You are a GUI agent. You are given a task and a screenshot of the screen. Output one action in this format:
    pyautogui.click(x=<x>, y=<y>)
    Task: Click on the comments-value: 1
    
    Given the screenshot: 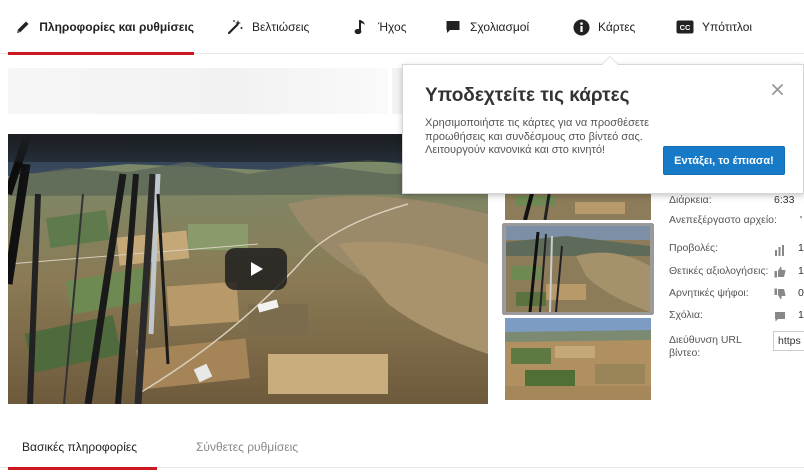 What is the action you would take?
    pyautogui.click(x=801, y=315)
    